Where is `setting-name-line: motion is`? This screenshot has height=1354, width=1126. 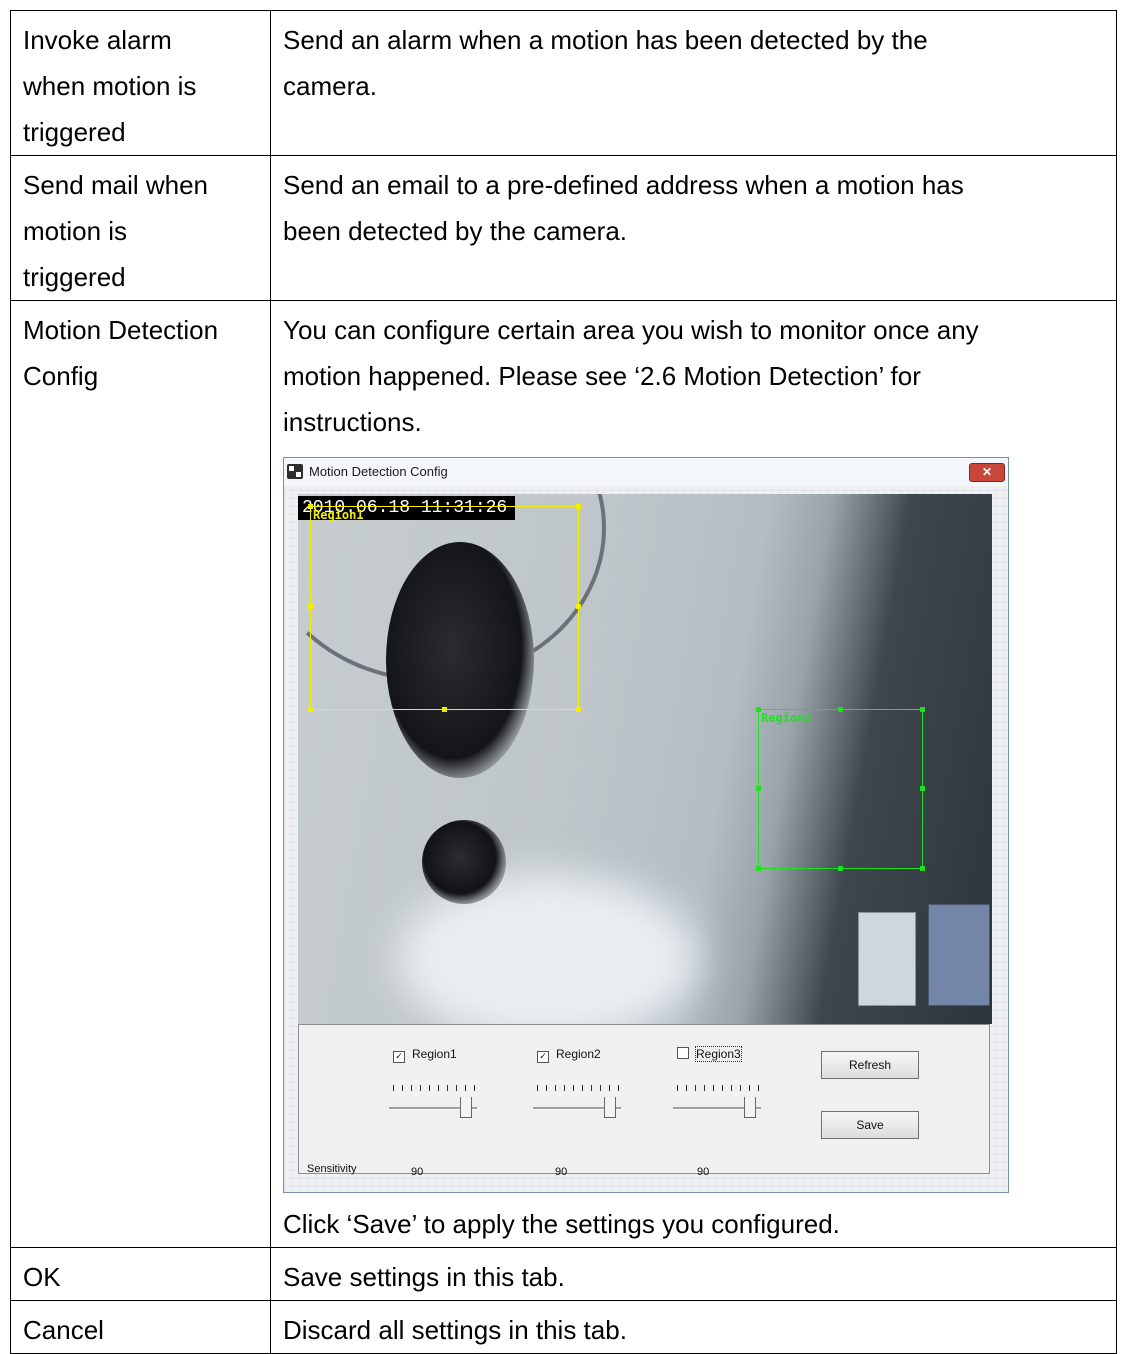 setting-name-line: motion is is located at coordinates (75, 231).